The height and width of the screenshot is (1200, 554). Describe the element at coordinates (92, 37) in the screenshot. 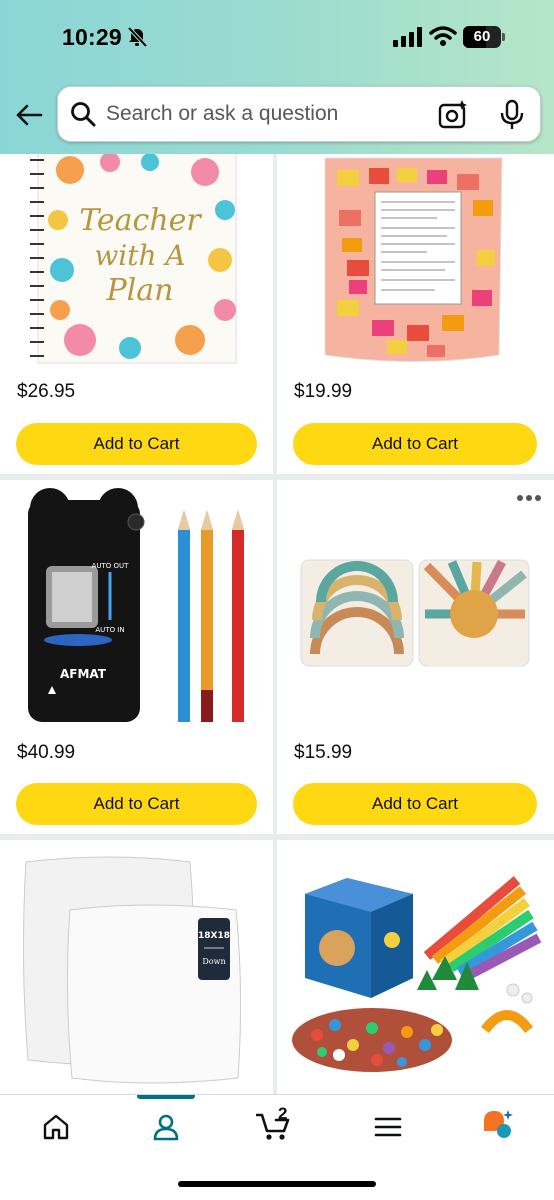

I see `status-time: 10:29` at that location.